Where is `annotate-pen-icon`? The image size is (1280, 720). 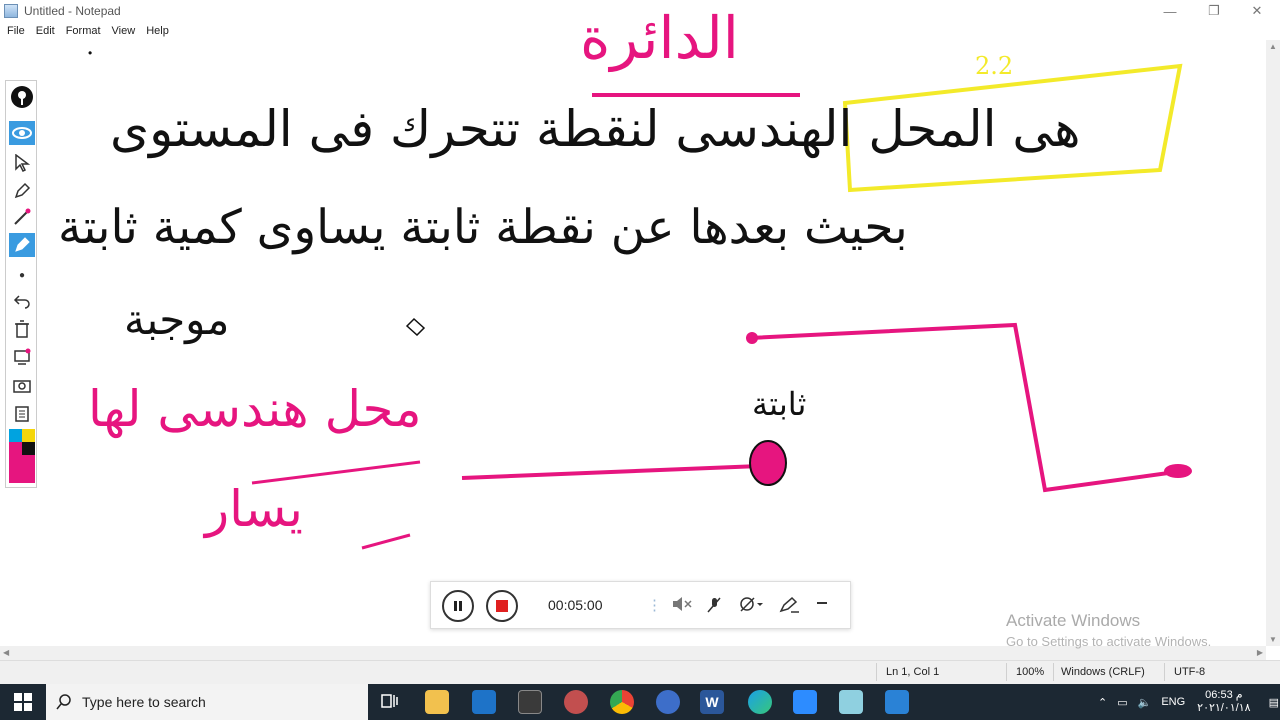 annotate-pen-icon is located at coordinates (790, 607).